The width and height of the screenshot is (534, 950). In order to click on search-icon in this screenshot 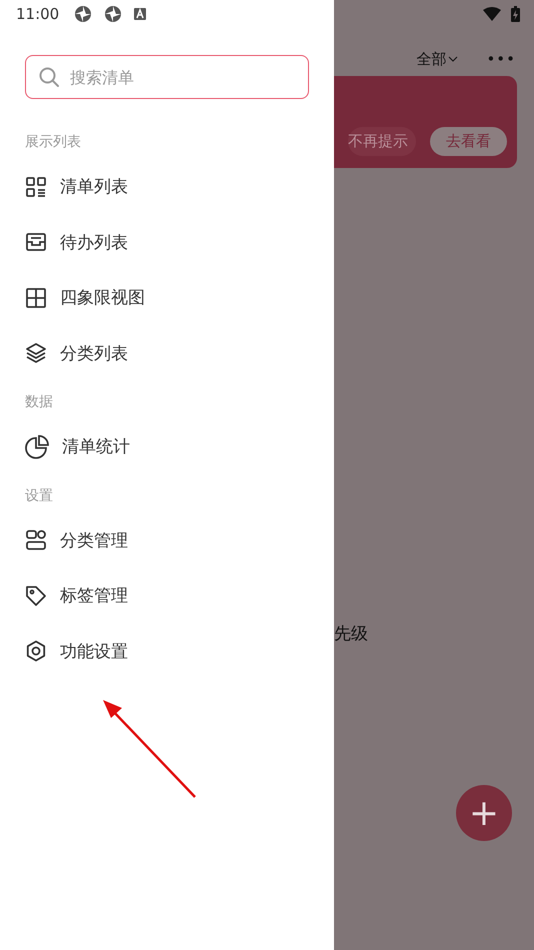, I will do `click(49, 77)`.